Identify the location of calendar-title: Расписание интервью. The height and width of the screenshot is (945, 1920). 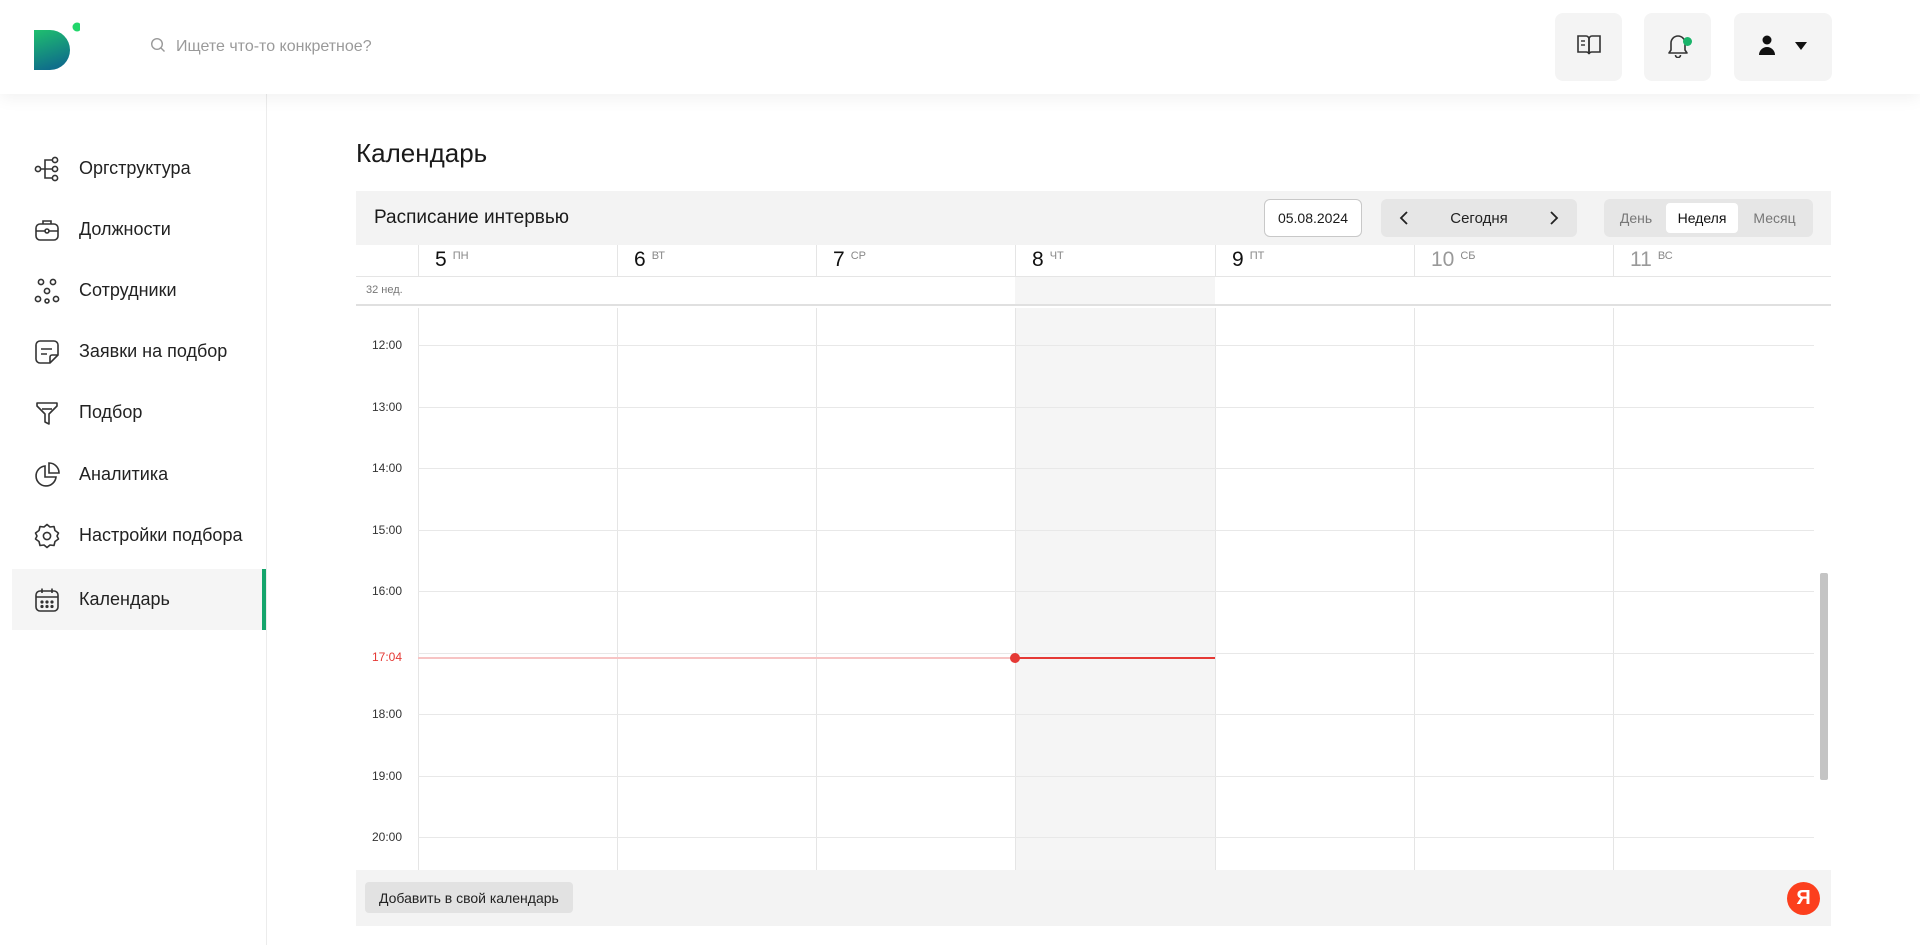
(472, 217).